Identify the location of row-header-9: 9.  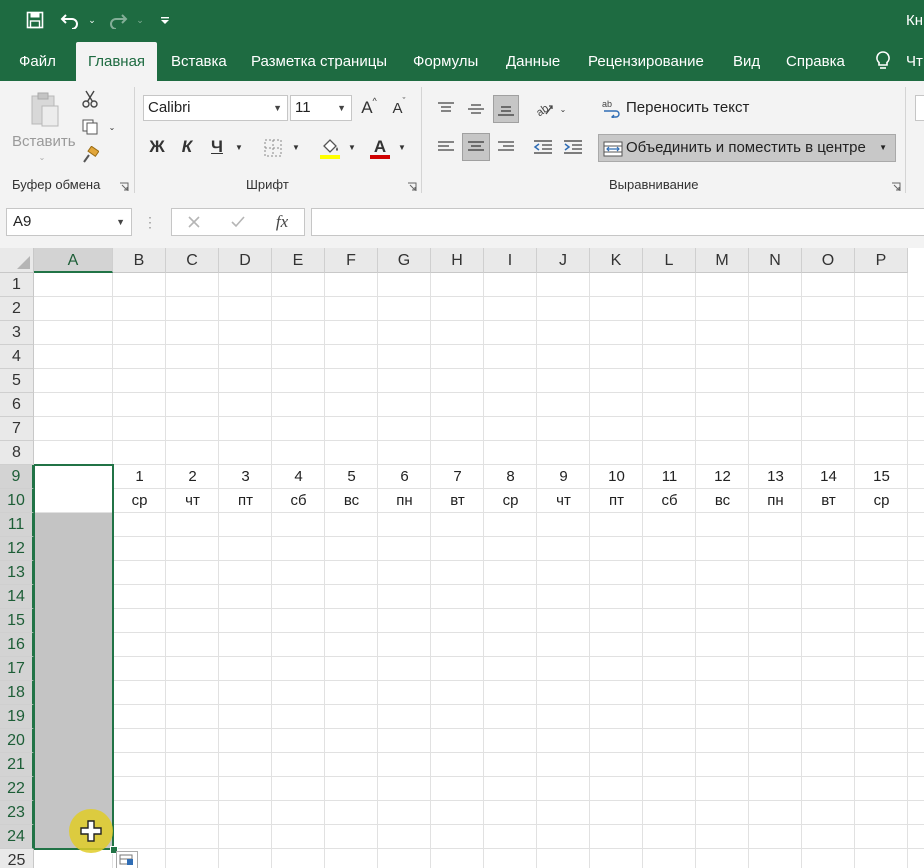
(17, 477).